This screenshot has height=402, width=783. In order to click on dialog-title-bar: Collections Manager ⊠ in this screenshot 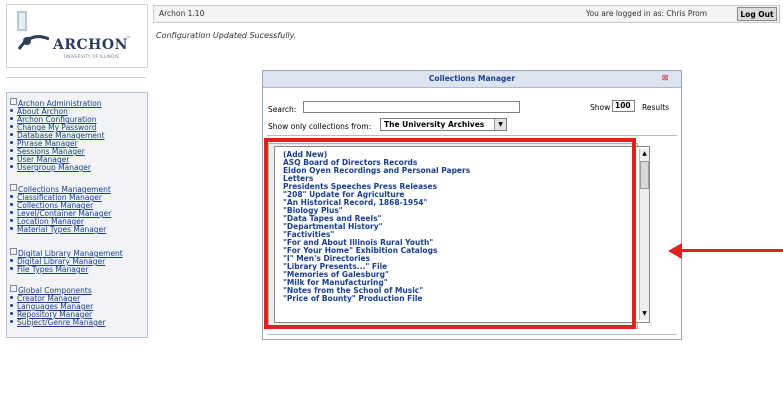, I will do `click(472, 79)`.